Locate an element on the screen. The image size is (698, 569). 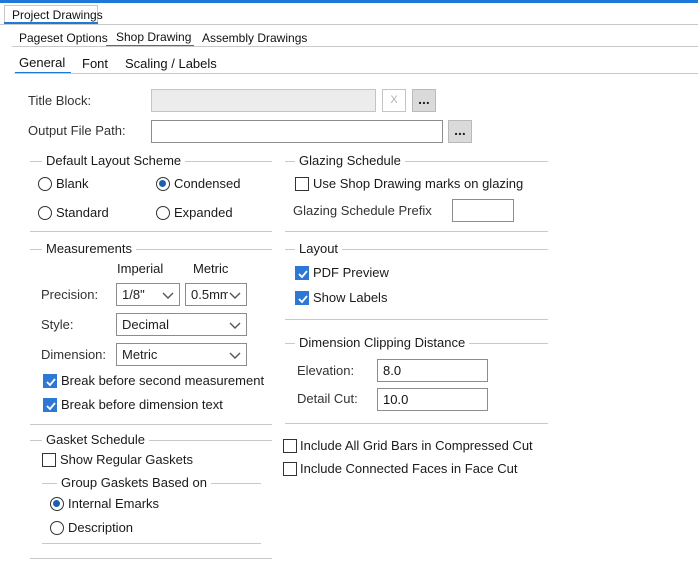
precision-label: Precision: is located at coordinates (70, 294).